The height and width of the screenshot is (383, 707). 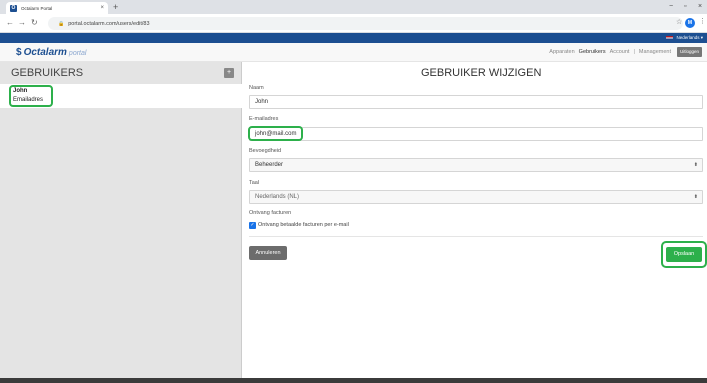 I want to click on browser-tabbar: O Octalarm Portal × + − ▫ ×, so click(x=353, y=7).